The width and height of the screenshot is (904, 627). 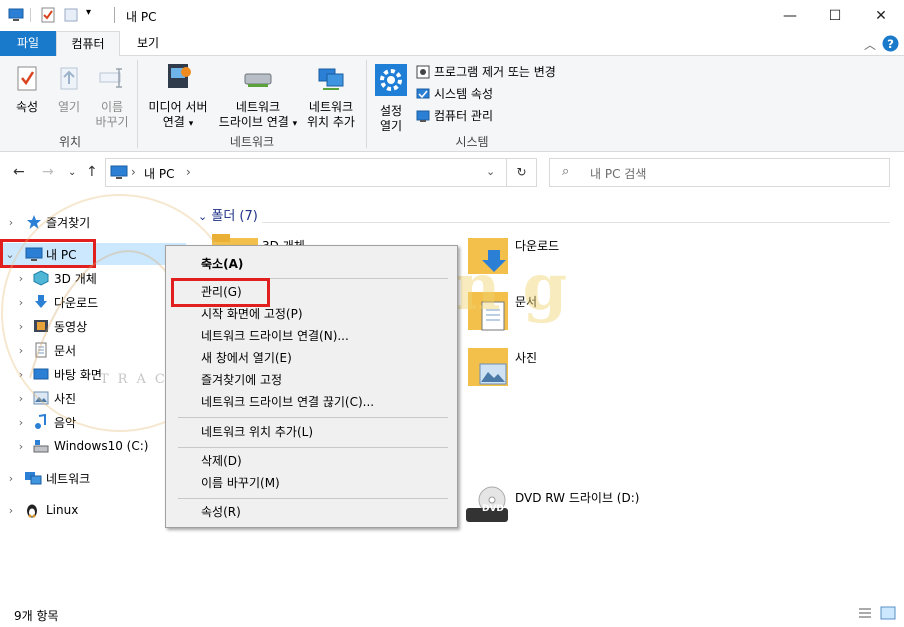 What do you see at coordinates (221, 461) in the screenshot?
I see `menu-item-delete: 삭제(D)` at bounding box center [221, 461].